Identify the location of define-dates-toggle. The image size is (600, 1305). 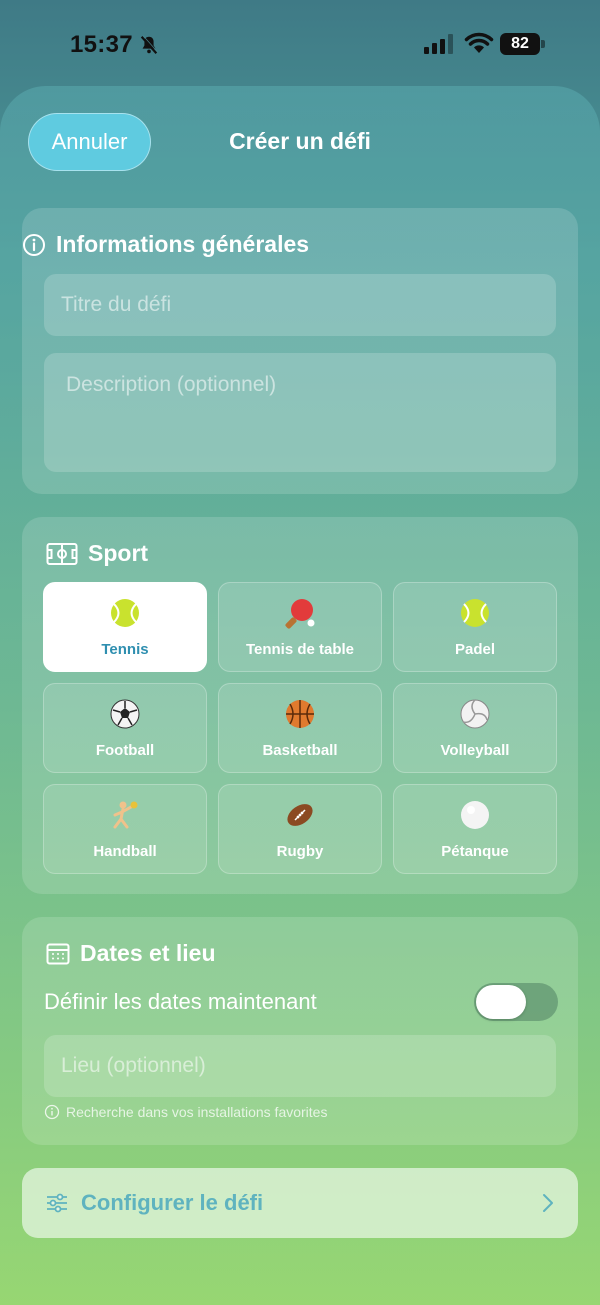
(516, 1002).